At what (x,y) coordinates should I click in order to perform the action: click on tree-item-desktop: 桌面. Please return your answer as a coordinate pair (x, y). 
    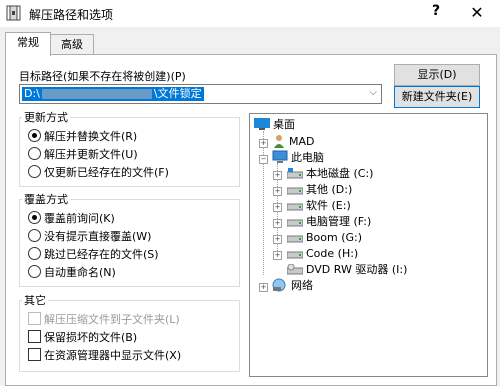
    Looking at the image, I should click on (274, 125).